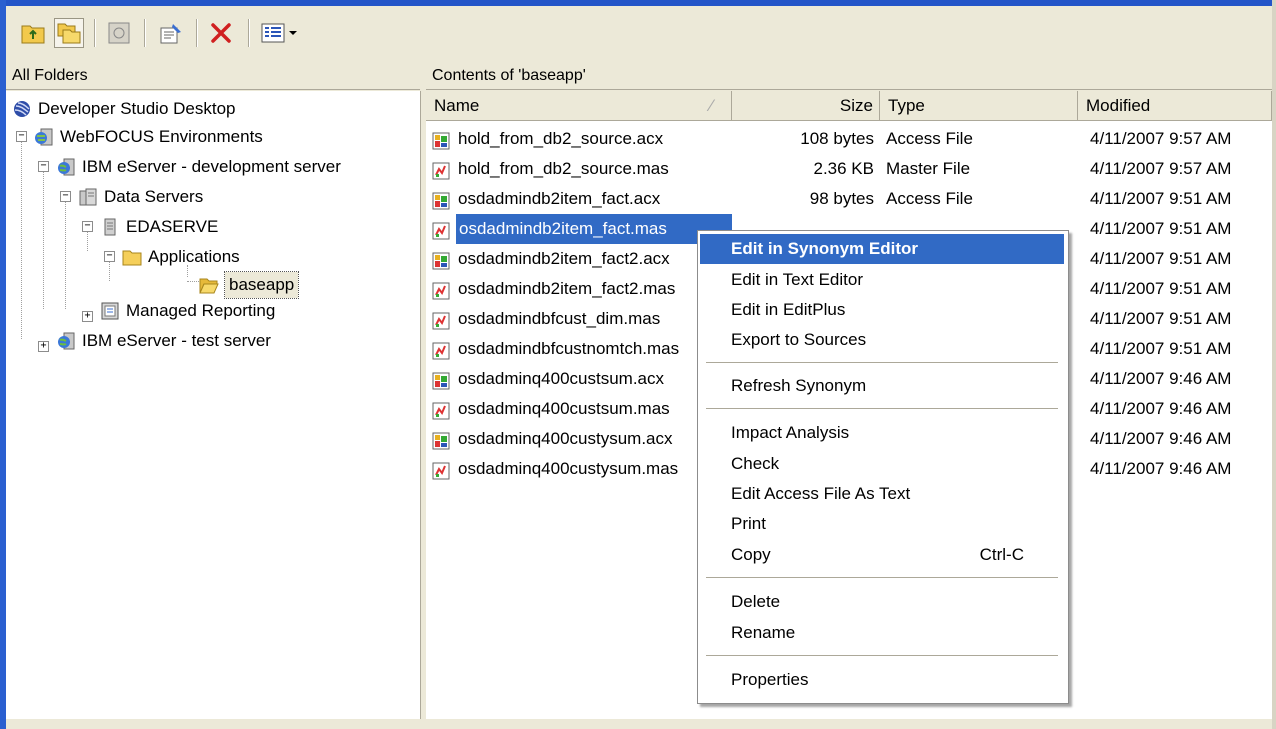  What do you see at coordinates (579, 106) in the screenshot?
I see `column-header-name: Name ⁄` at bounding box center [579, 106].